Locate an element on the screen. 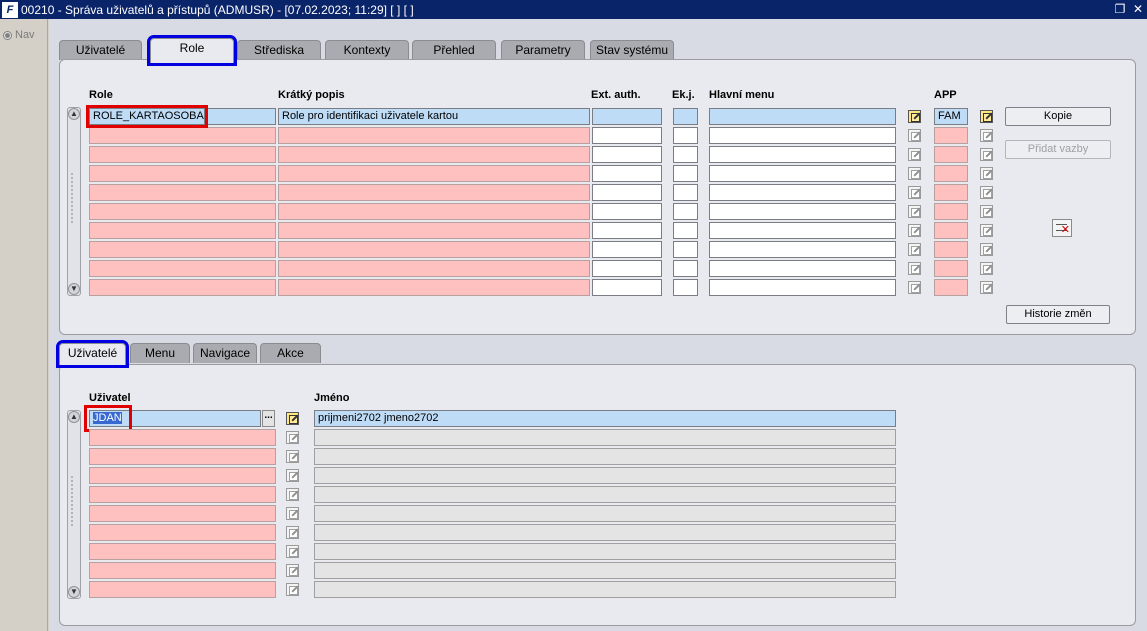  tab-6: Parametry is located at coordinates (543, 50).